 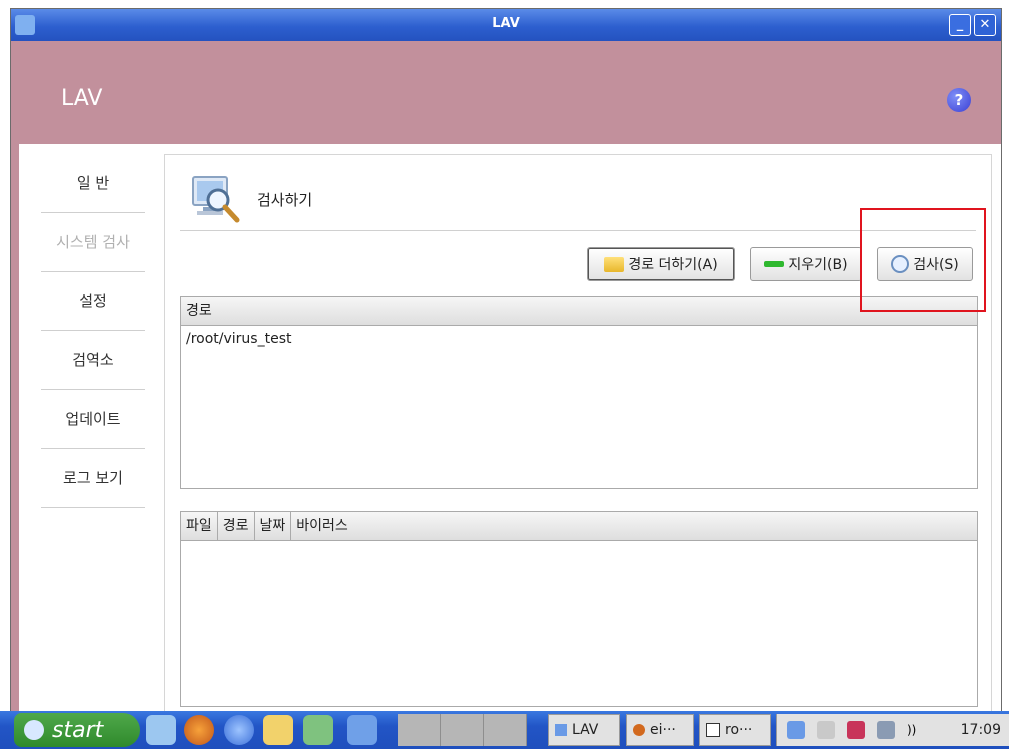 I want to click on minimize-button: _, so click(x=960, y=25).